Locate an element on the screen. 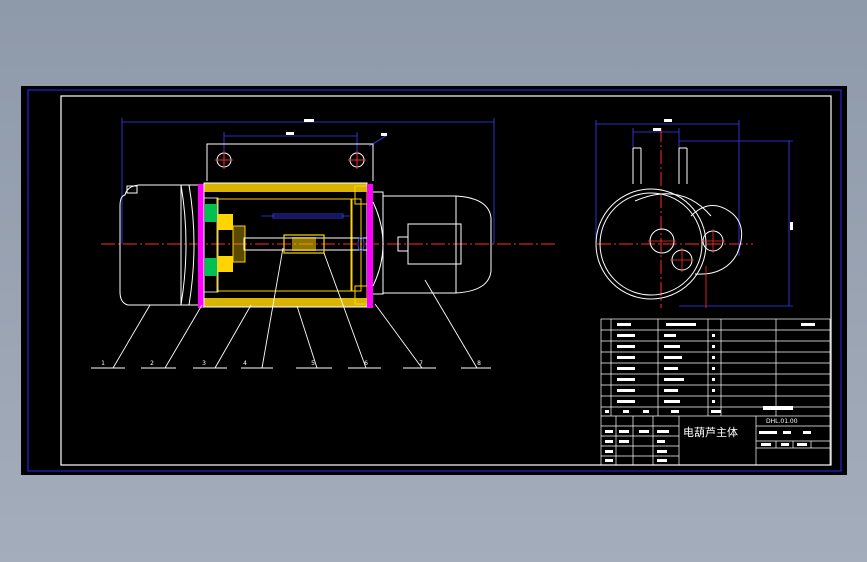 The image size is (867, 562). parts-list-grid is located at coordinates (715, 392).